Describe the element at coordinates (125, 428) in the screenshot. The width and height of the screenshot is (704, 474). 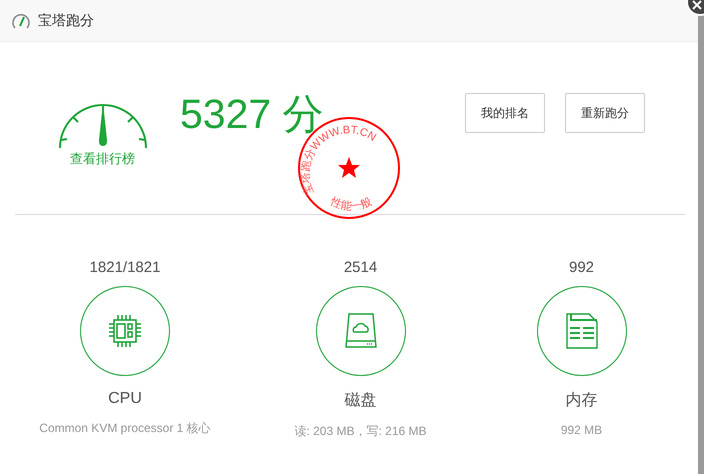
I see `metric-detail: Common KVM processor 1 核心` at that location.